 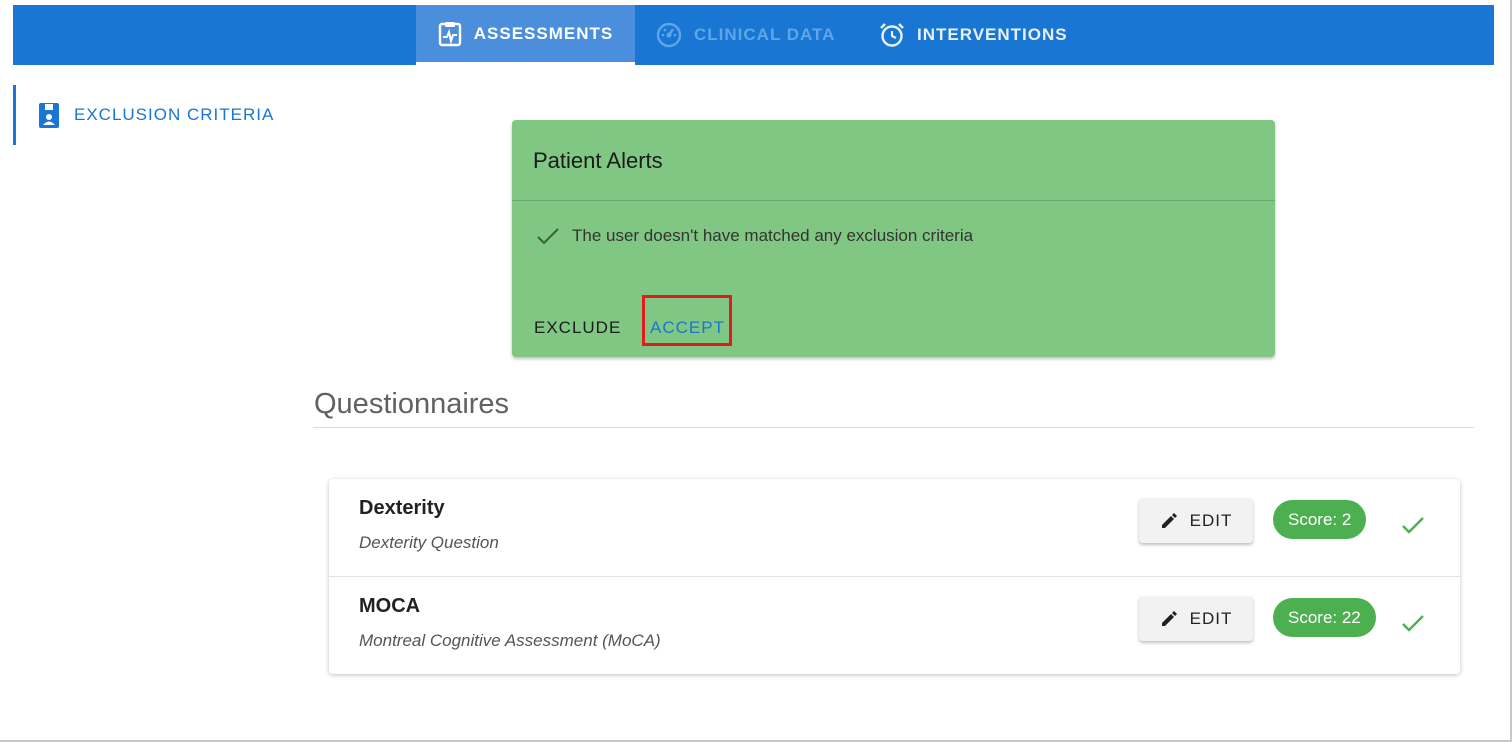 I want to click on alert-title: Patient Alerts, so click(x=598, y=160).